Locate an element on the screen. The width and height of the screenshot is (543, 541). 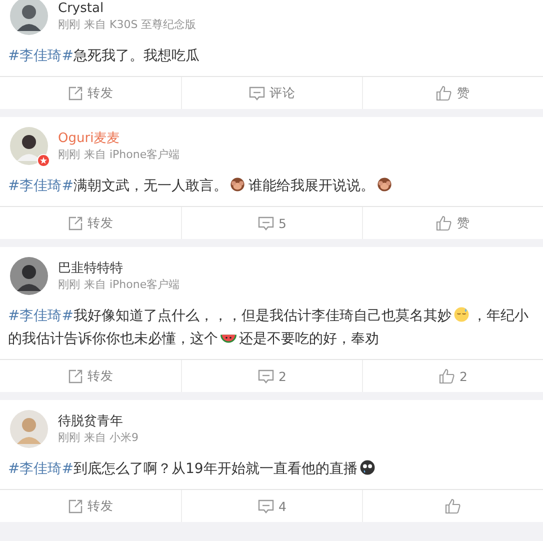
post-source: 来自 小米9 is located at coordinates (111, 438).